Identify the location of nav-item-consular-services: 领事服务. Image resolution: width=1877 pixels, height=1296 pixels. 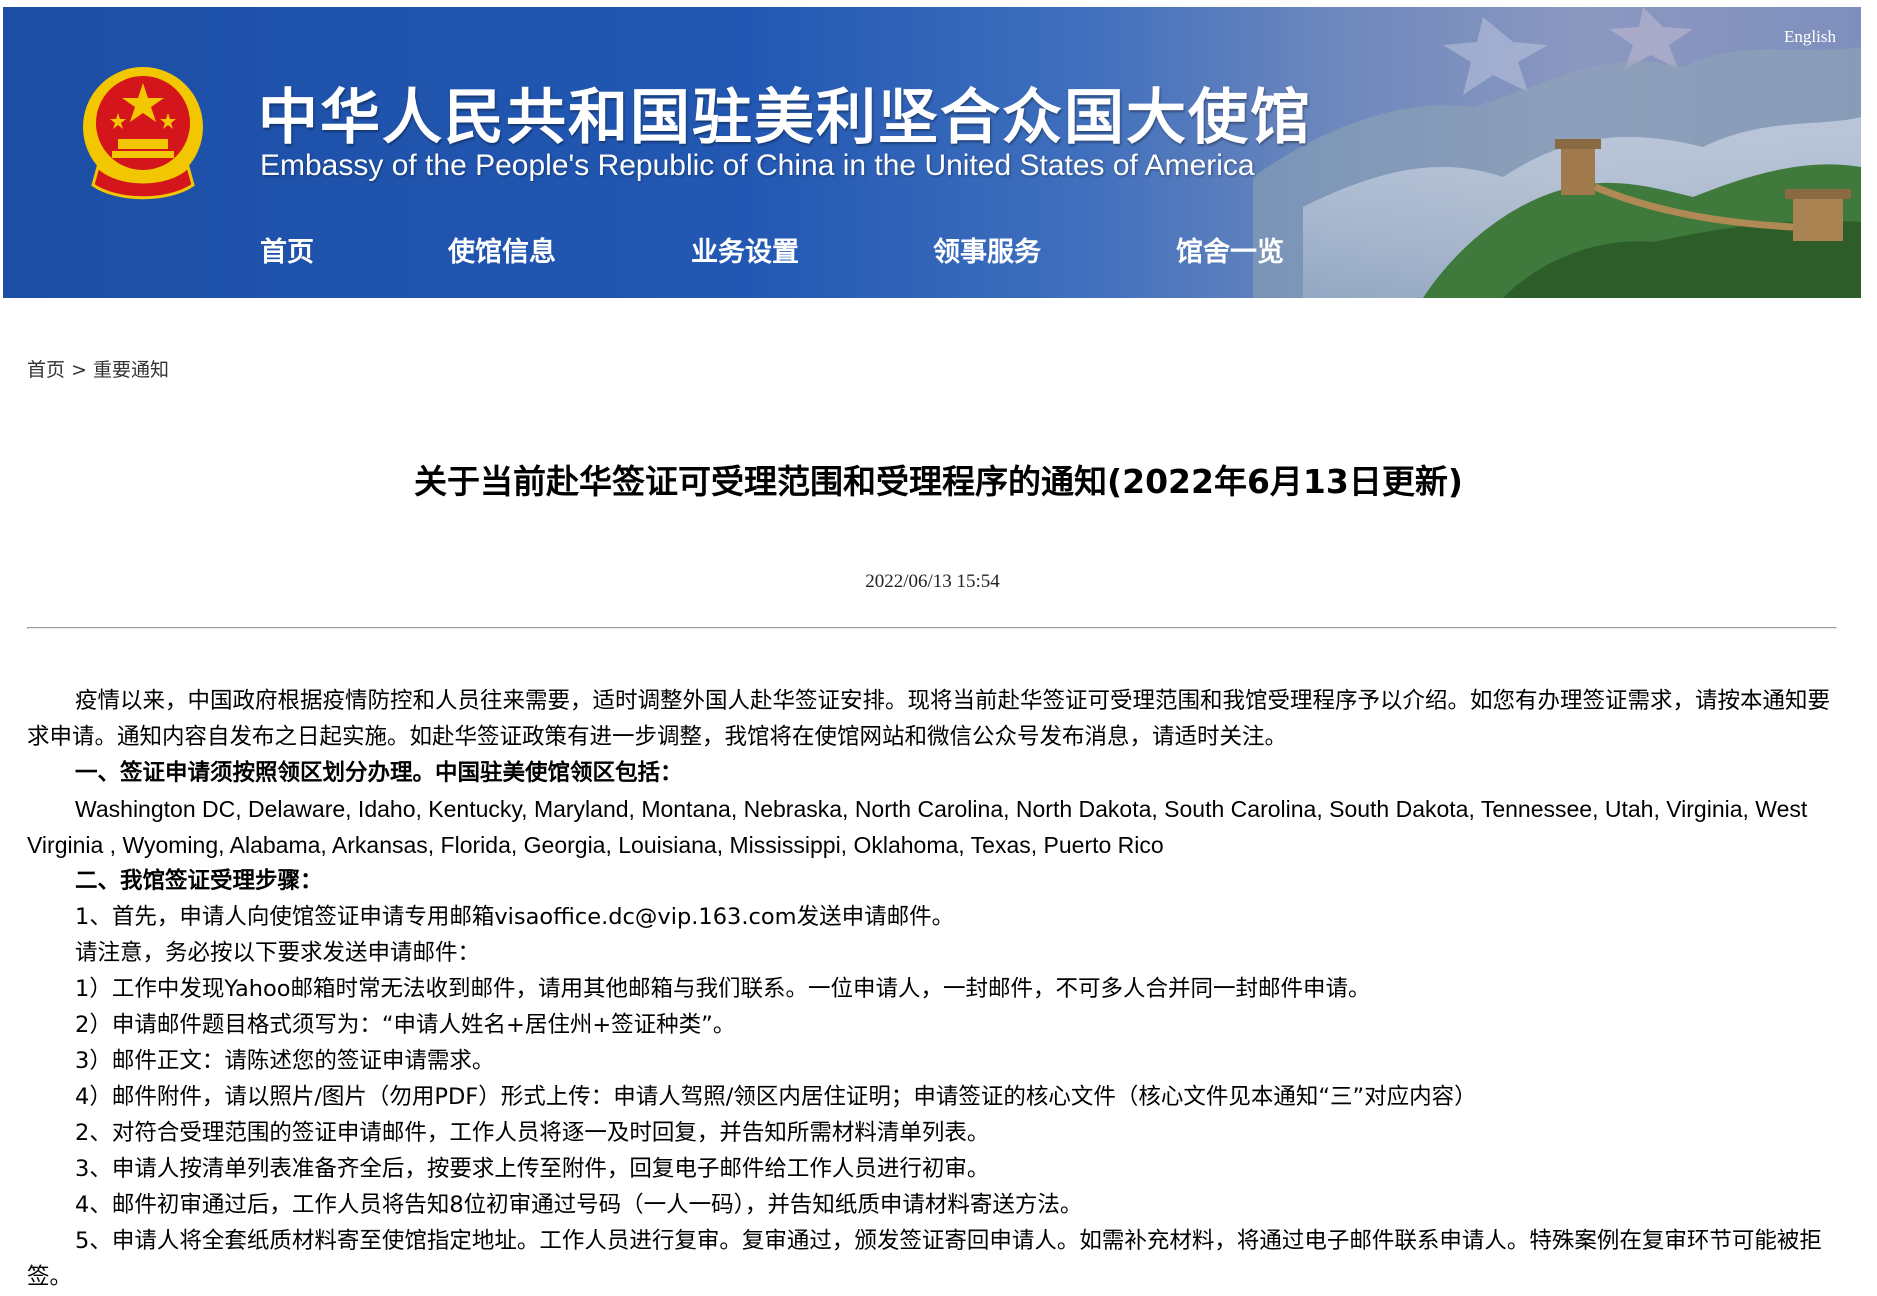
(987, 249).